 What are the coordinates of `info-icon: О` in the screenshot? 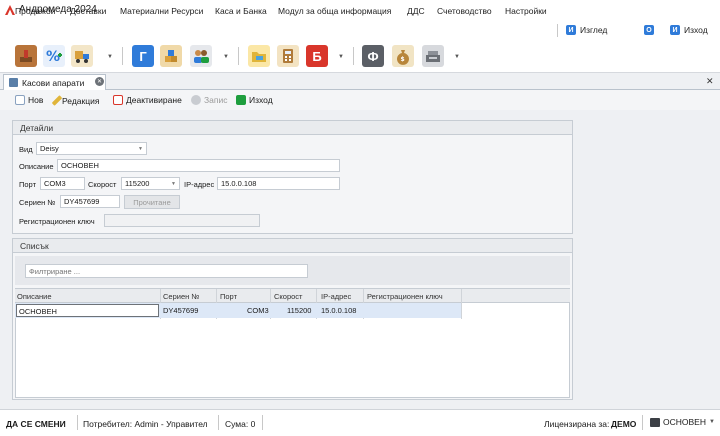 It's located at (649, 30).